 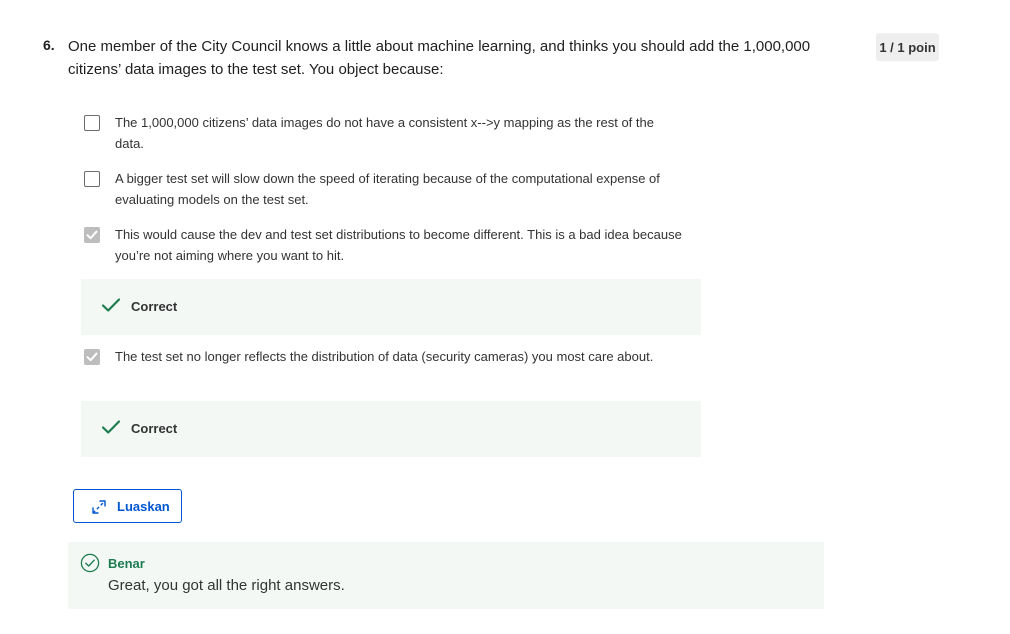 I want to click on expand-button: Luaskan, so click(x=127, y=506).